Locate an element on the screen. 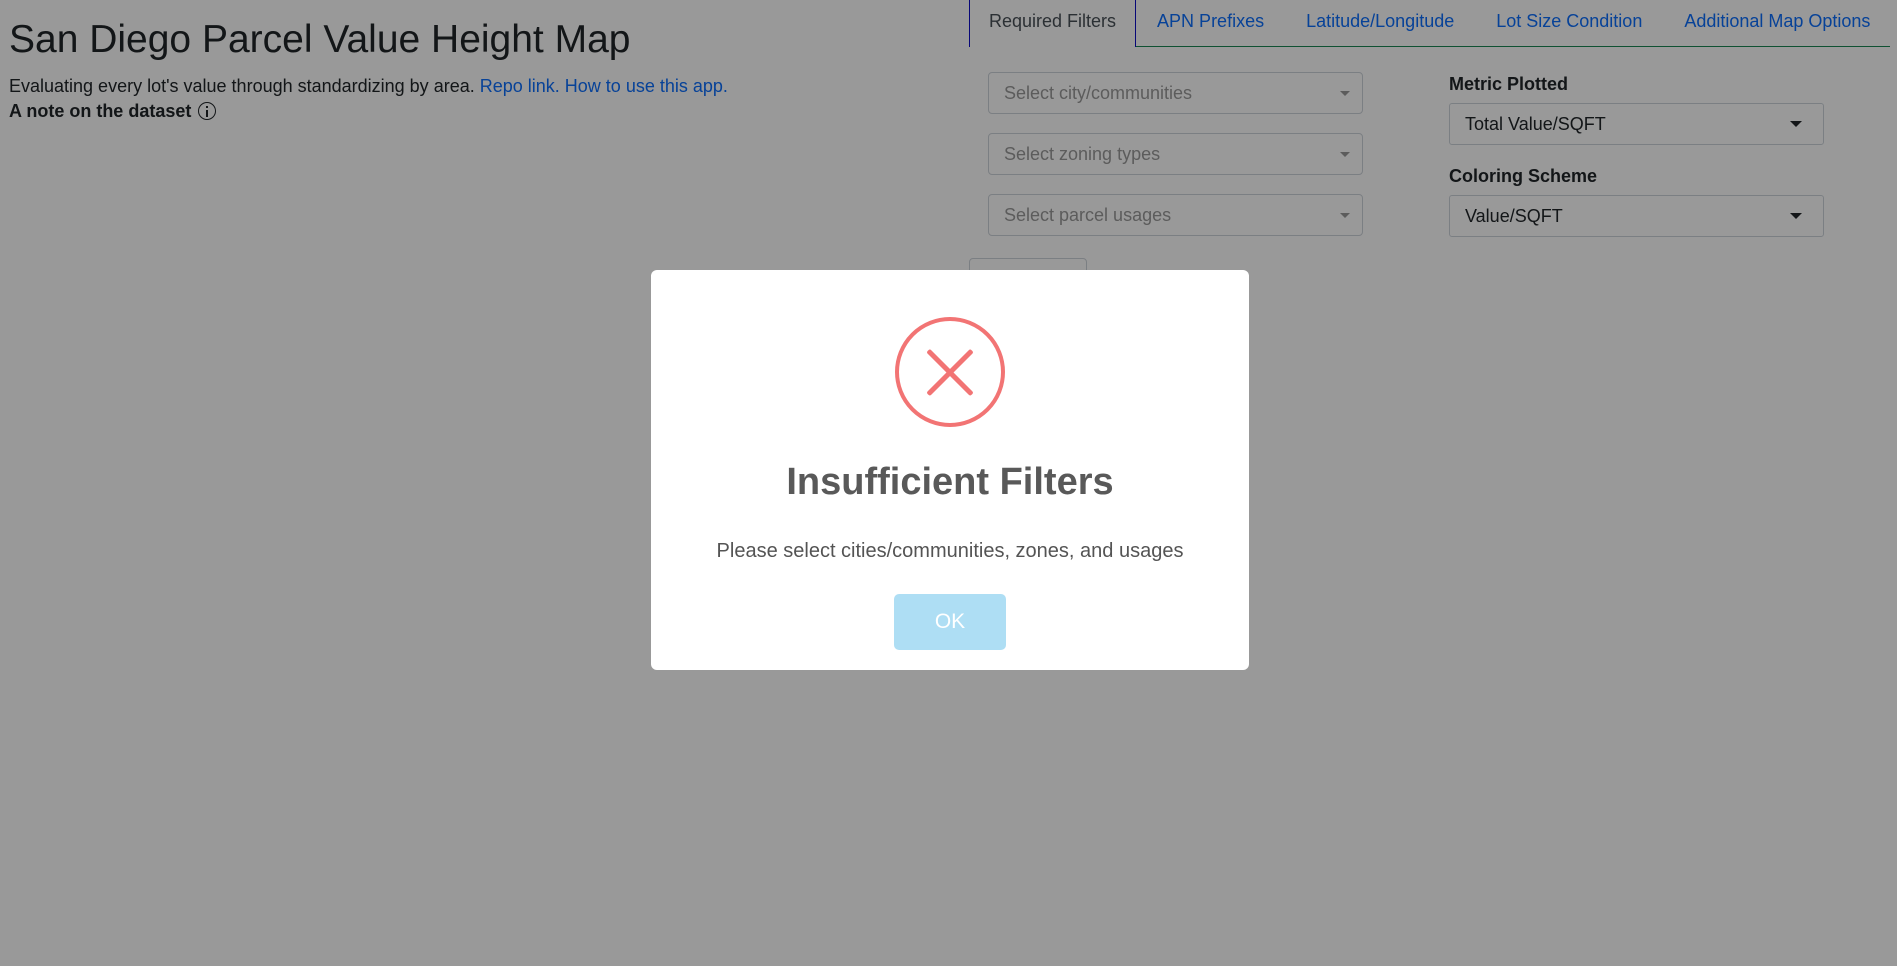  dialog-title: Insufficient Filters is located at coordinates (950, 482).